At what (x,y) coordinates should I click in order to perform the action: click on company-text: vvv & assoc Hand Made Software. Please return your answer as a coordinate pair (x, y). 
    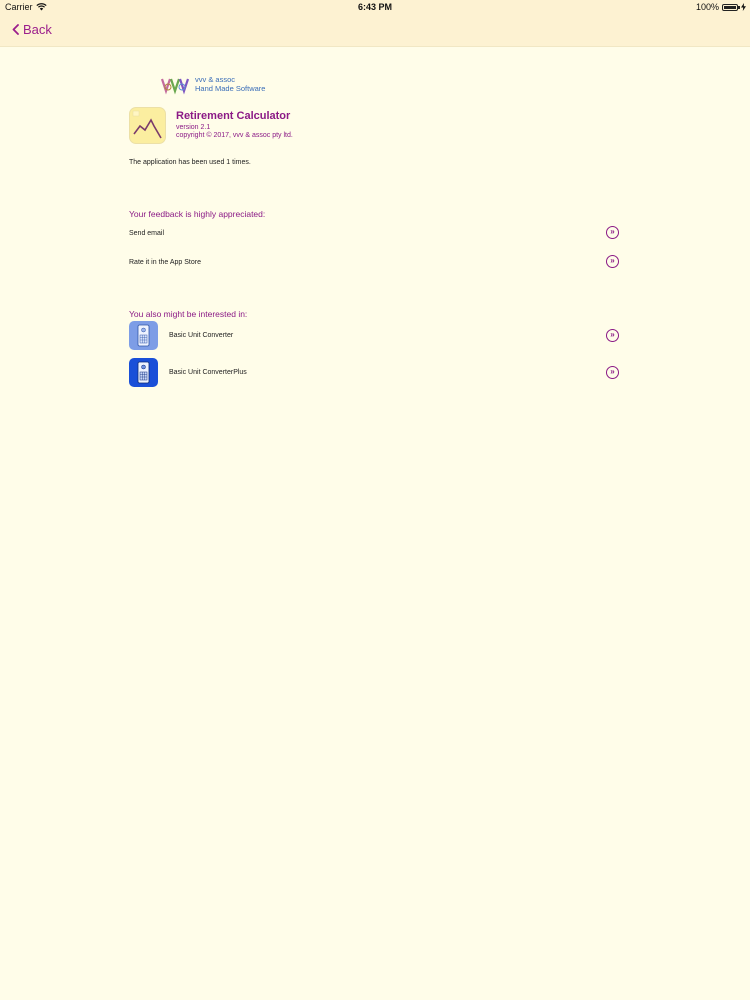
    Looking at the image, I should click on (230, 84).